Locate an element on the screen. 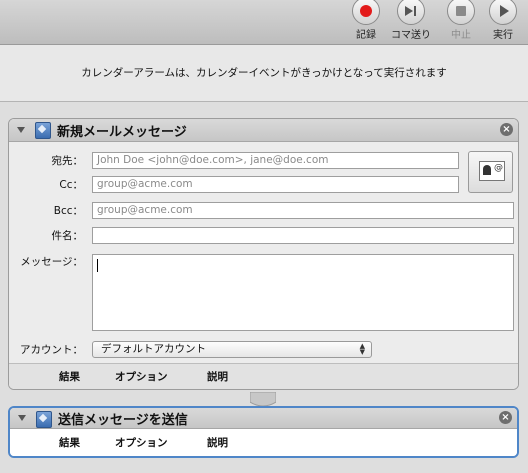 Image resolution: width=528 pixels, height=473 pixels. action-header: 送信メッセージを送信 × is located at coordinates (263, 418).